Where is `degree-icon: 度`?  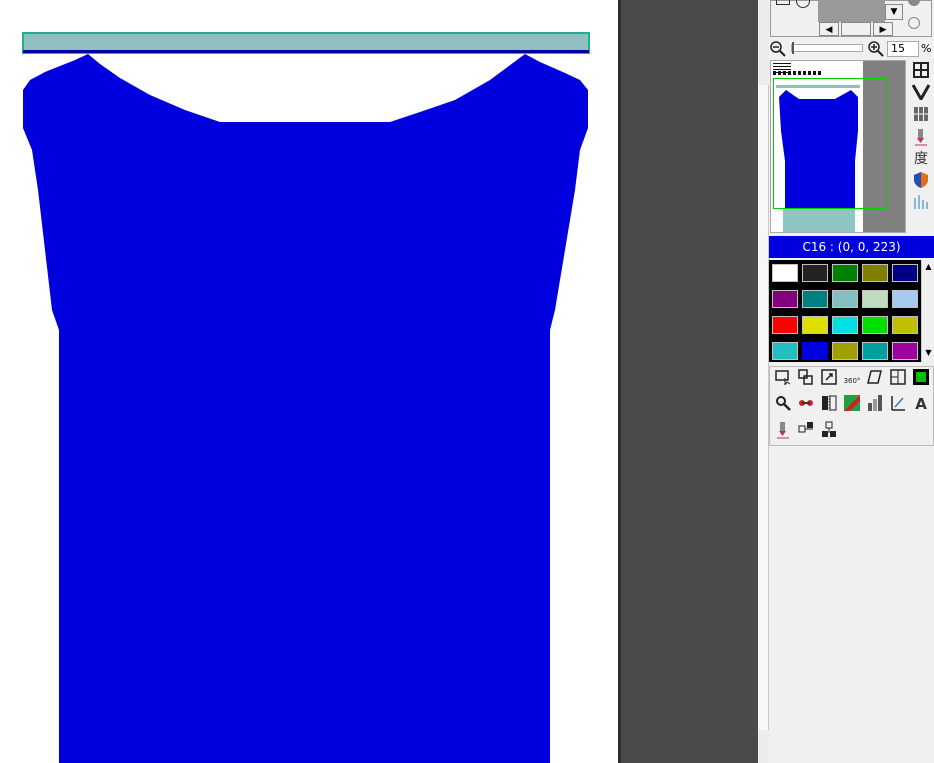
degree-icon: 度 is located at coordinates (921, 159).